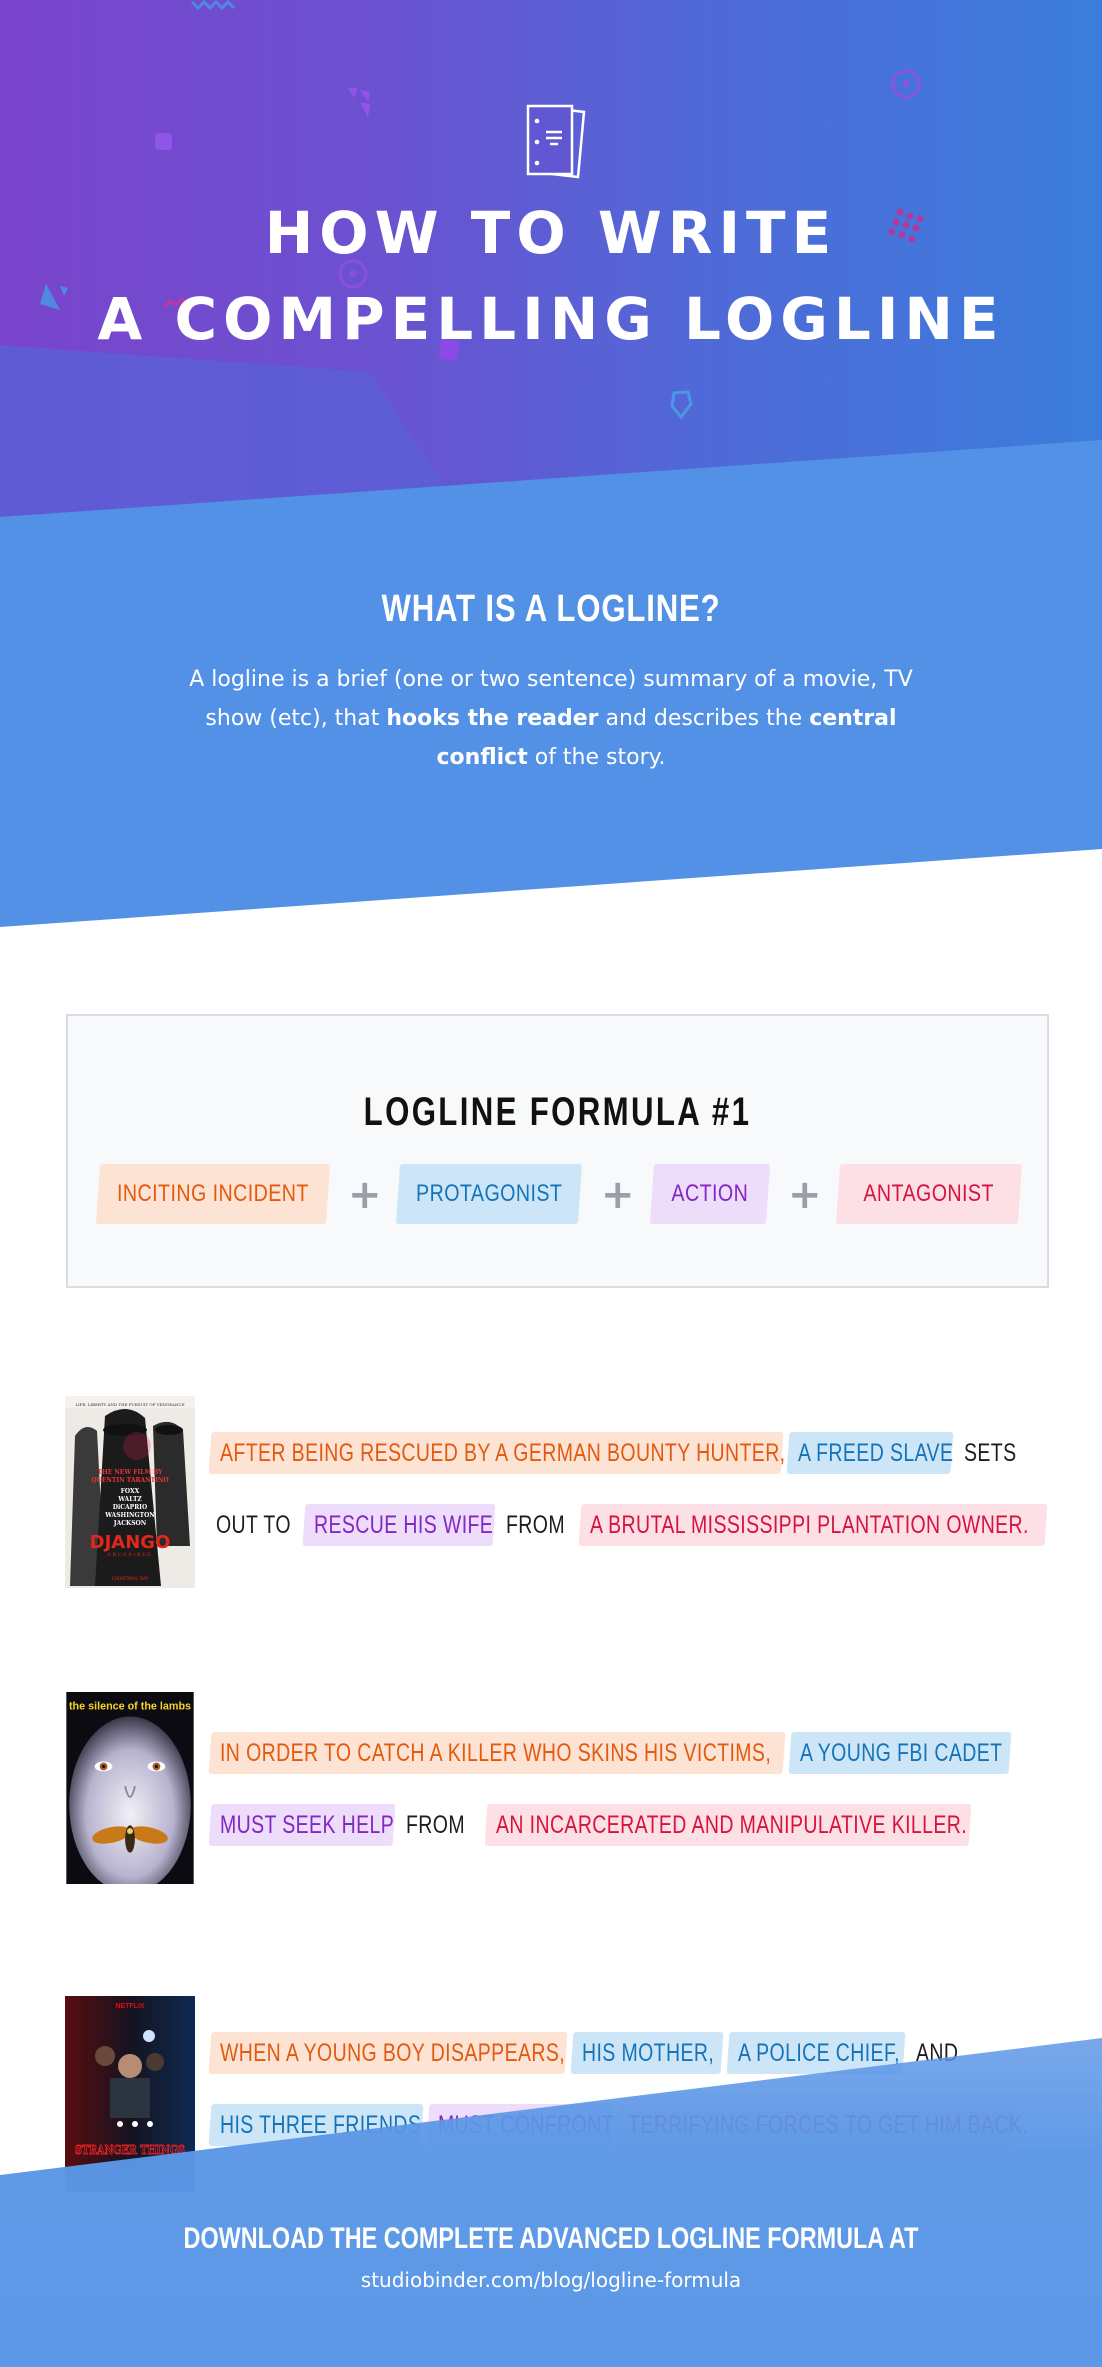  What do you see at coordinates (130, 1788) in the screenshot?
I see `silence-of-the-lambs-poster-image: the silence of the lambs` at bounding box center [130, 1788].